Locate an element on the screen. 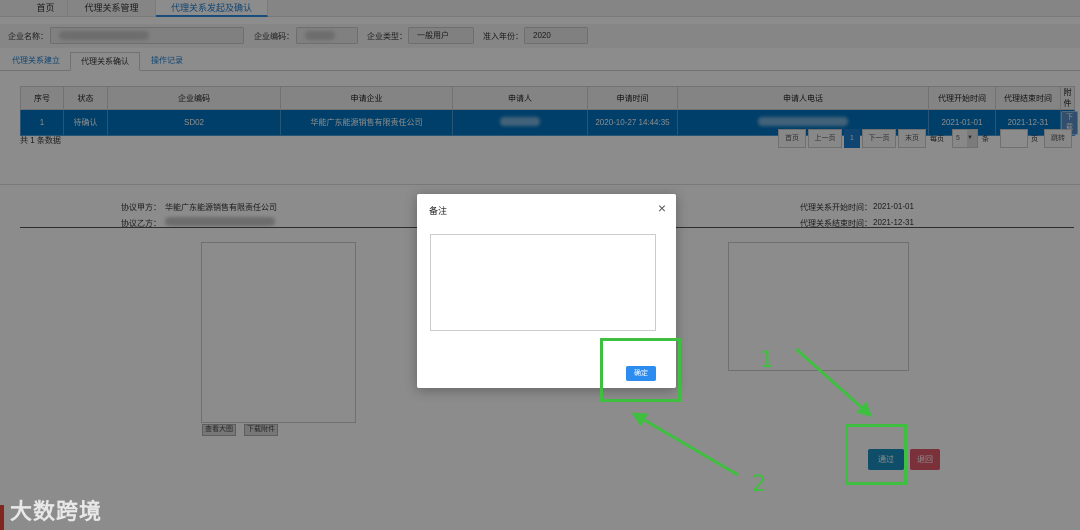 This screenshot has height=530, width=1080. annotation-number-2: 2 is located at coordinates (759, 484).